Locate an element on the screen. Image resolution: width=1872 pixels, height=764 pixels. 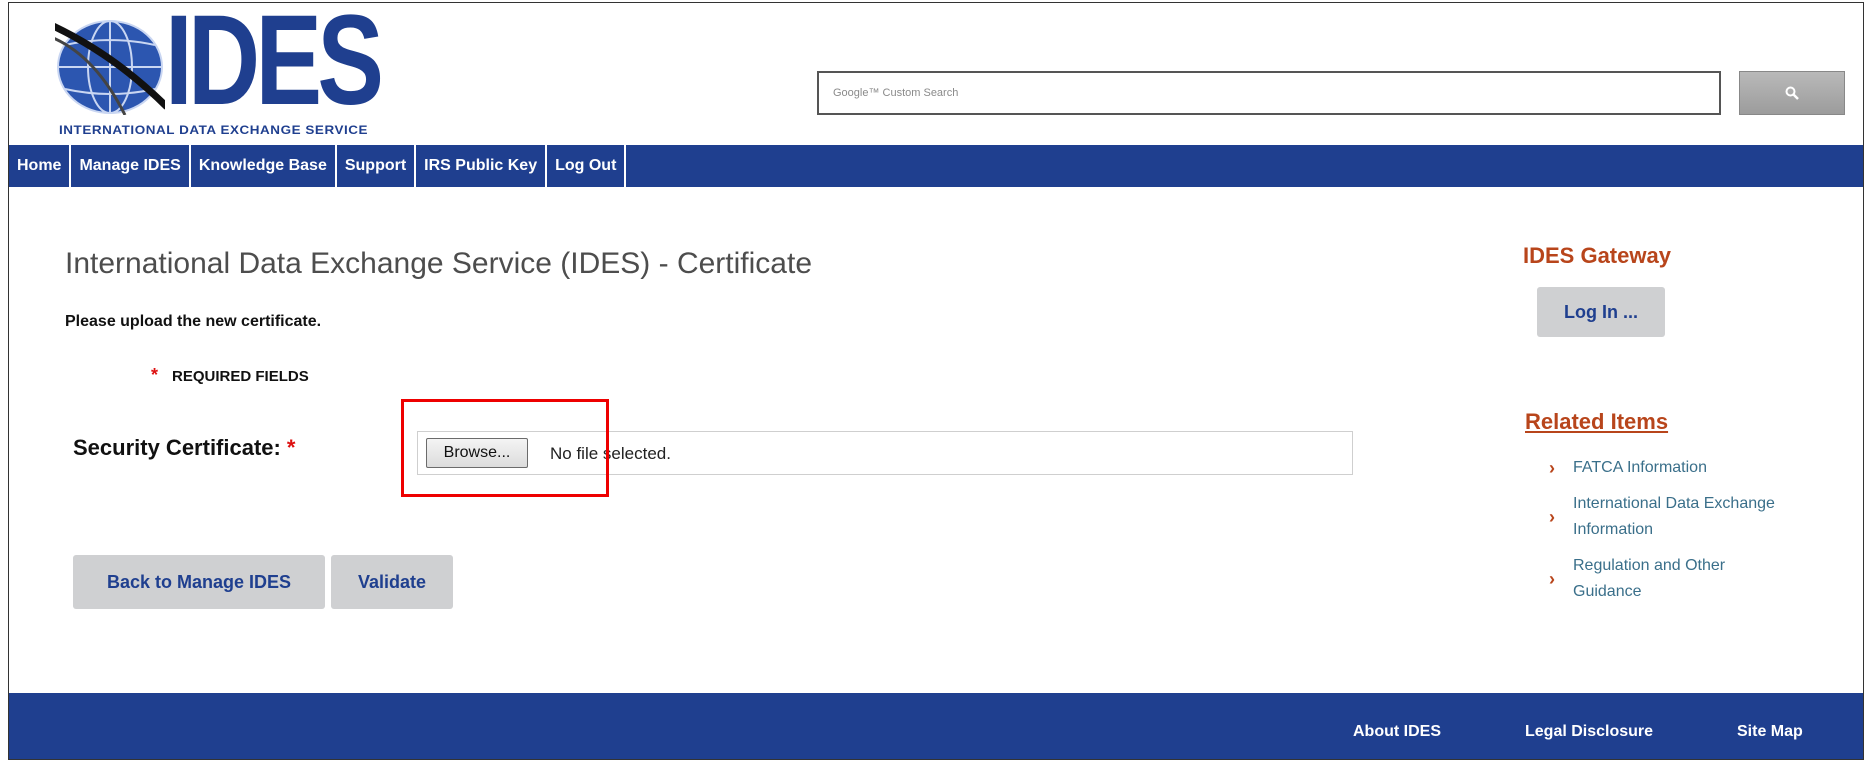
related-items-heading: Related Items is located at coordinates (1596, 422).